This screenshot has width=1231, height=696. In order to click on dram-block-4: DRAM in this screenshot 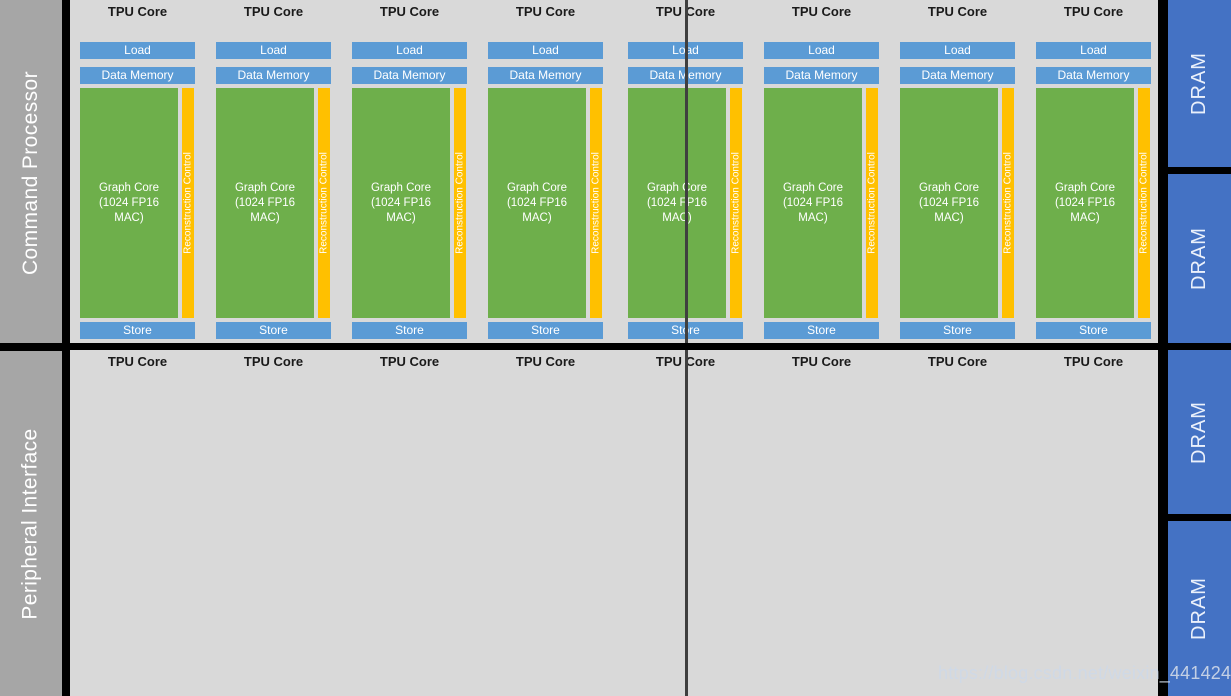, I will do `click(1199, 608)`.